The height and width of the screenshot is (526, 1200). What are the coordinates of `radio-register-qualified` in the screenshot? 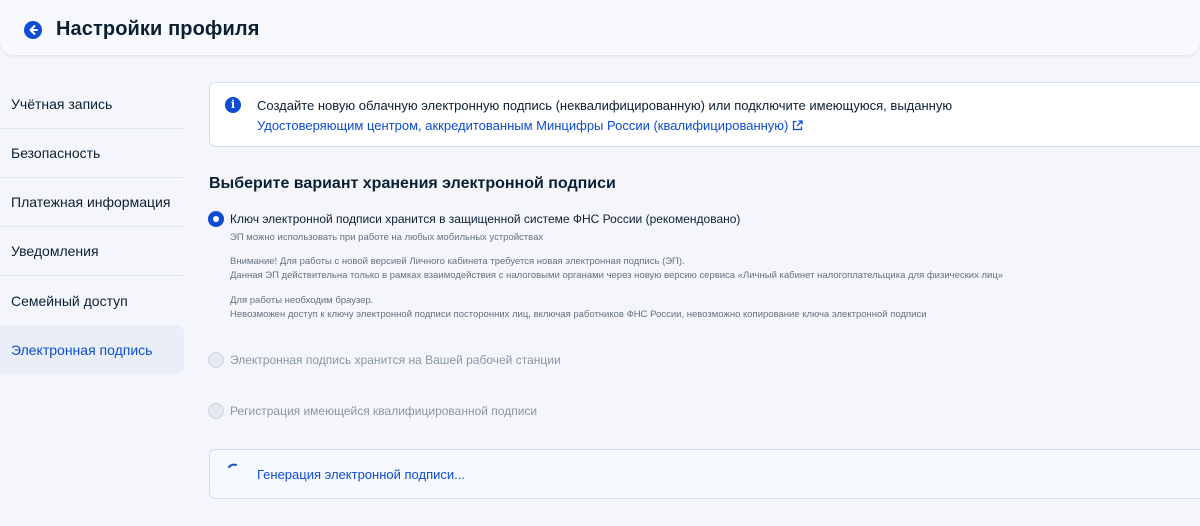 It's located at (216, 411).